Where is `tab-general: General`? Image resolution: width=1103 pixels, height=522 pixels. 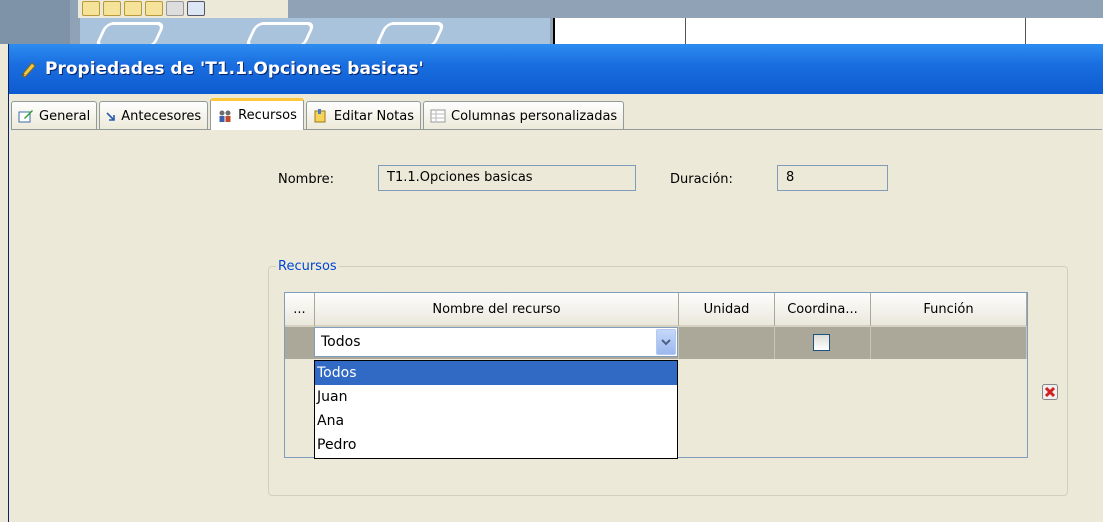
tab-general: General is located at coordinates (54, 115).